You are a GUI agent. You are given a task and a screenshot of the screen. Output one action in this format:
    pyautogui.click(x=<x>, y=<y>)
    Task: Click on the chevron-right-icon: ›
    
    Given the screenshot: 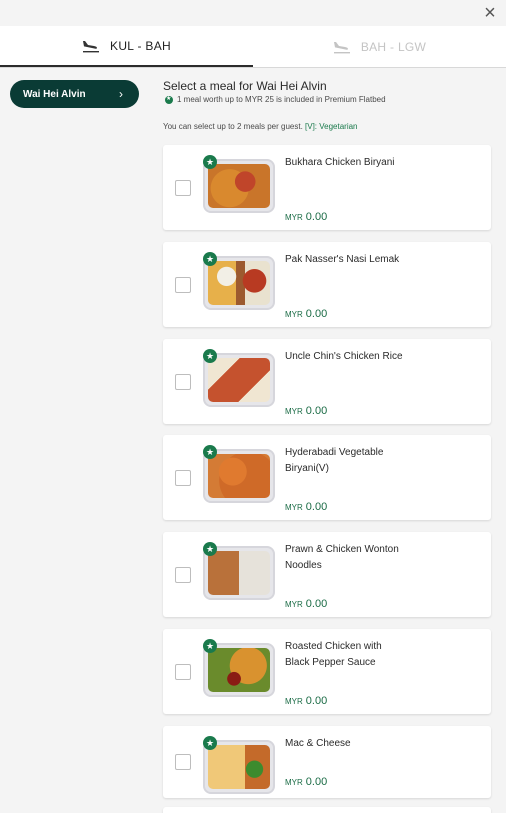 What is the action you would take?
    pyautogui.click(x=121, y=94)
    